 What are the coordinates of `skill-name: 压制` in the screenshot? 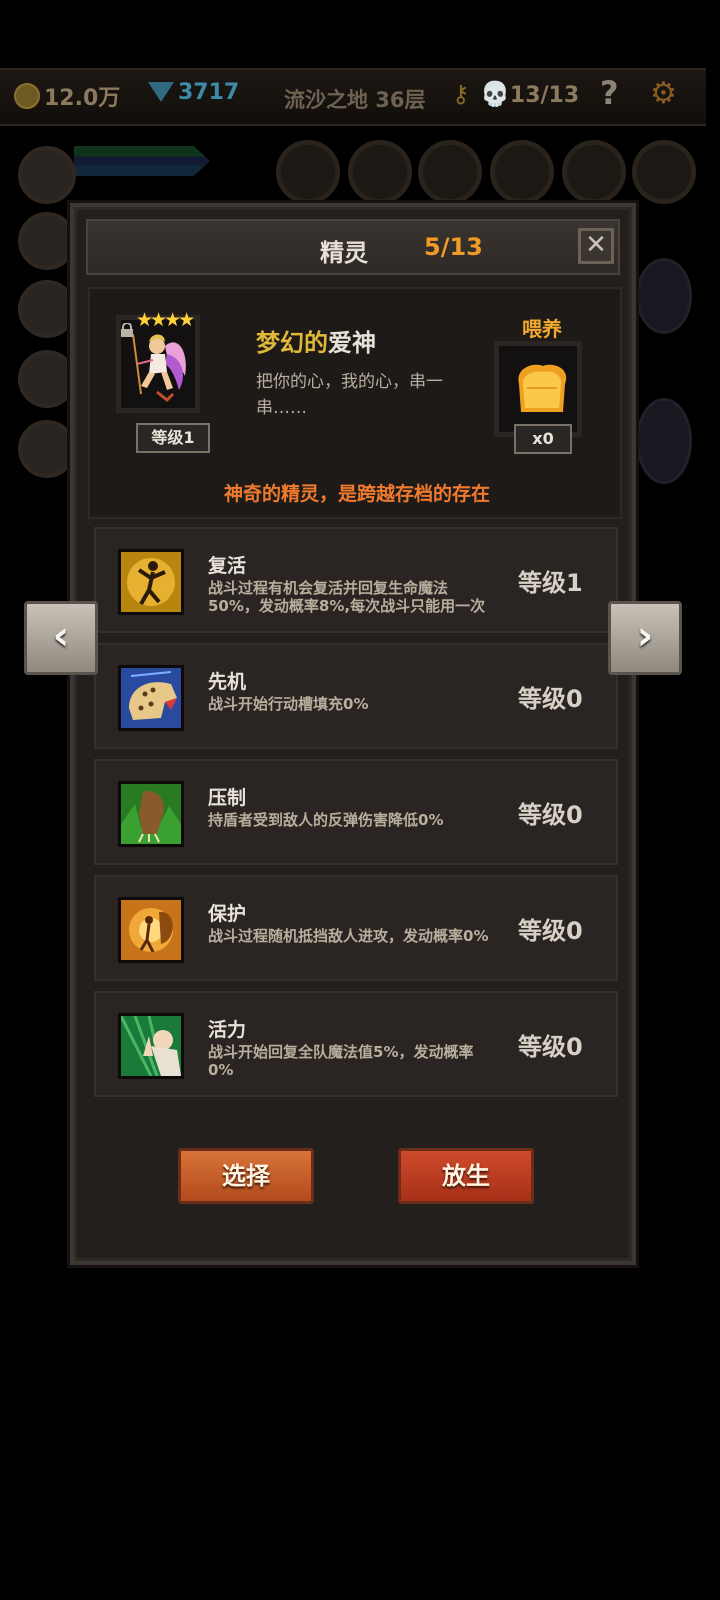 It's located at (227, 798).